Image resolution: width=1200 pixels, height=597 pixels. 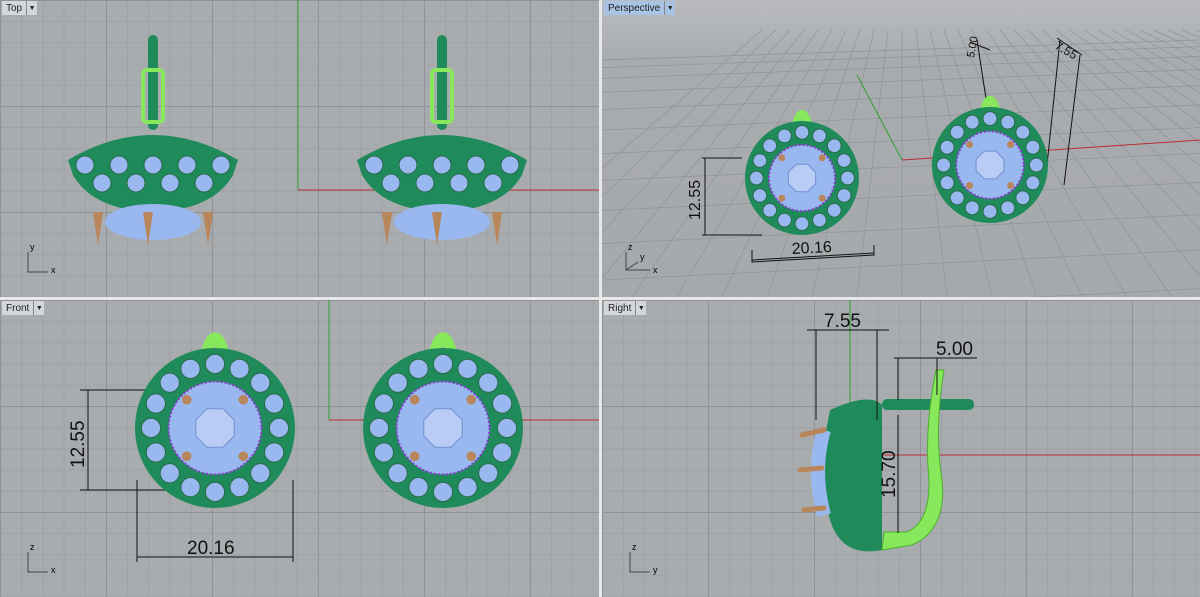 What do you see at coordinates (443, 420) in the screenshot?
I see `earring` at bounding box center [443, 420].